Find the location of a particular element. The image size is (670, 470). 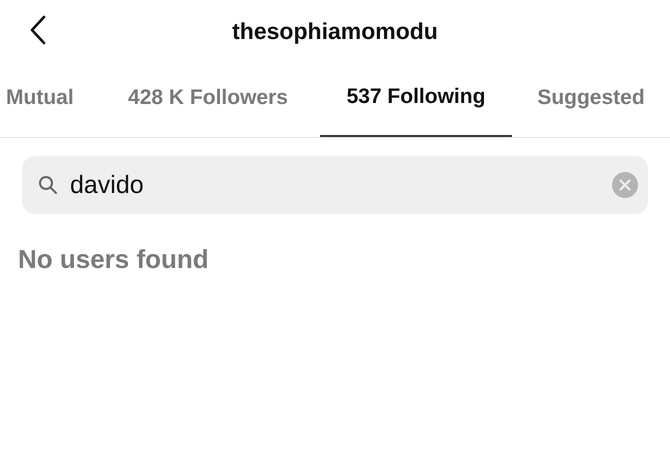

tab: Mutual is located at coordinates (48, 99).